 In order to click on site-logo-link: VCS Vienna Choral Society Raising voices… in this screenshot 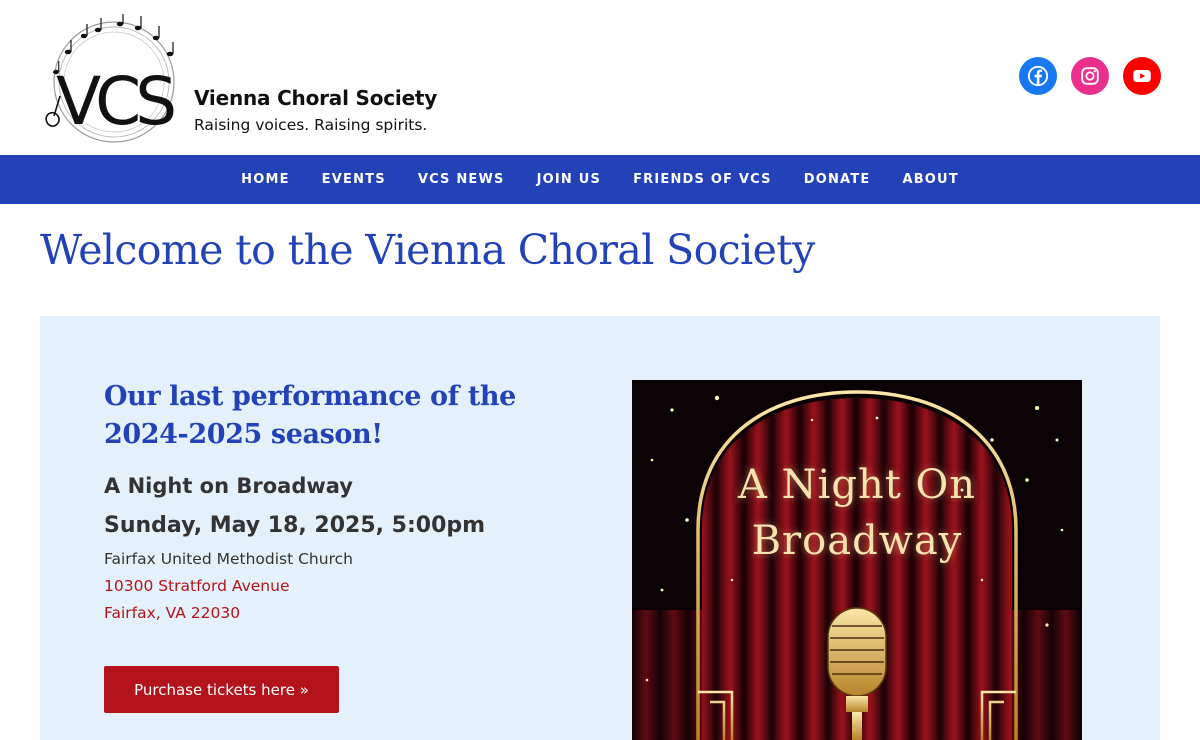, I will do `click(248, 78)`.